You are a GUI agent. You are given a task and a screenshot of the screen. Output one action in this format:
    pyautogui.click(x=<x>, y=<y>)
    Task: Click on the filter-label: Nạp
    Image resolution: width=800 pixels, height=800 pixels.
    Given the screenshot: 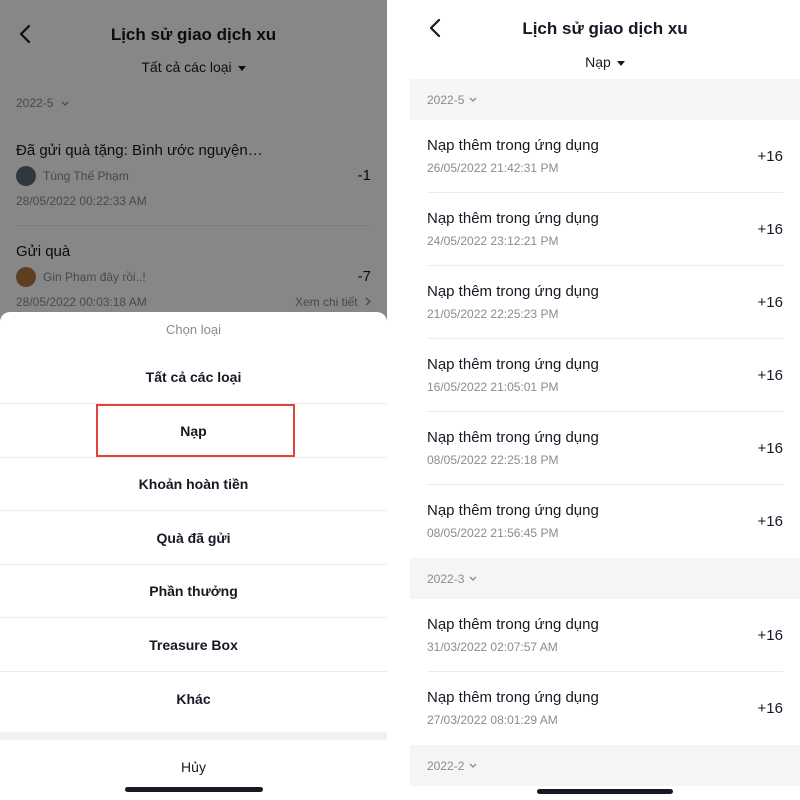 What is the action you would take?
    pyautogui.click(x=598, y=62)
    